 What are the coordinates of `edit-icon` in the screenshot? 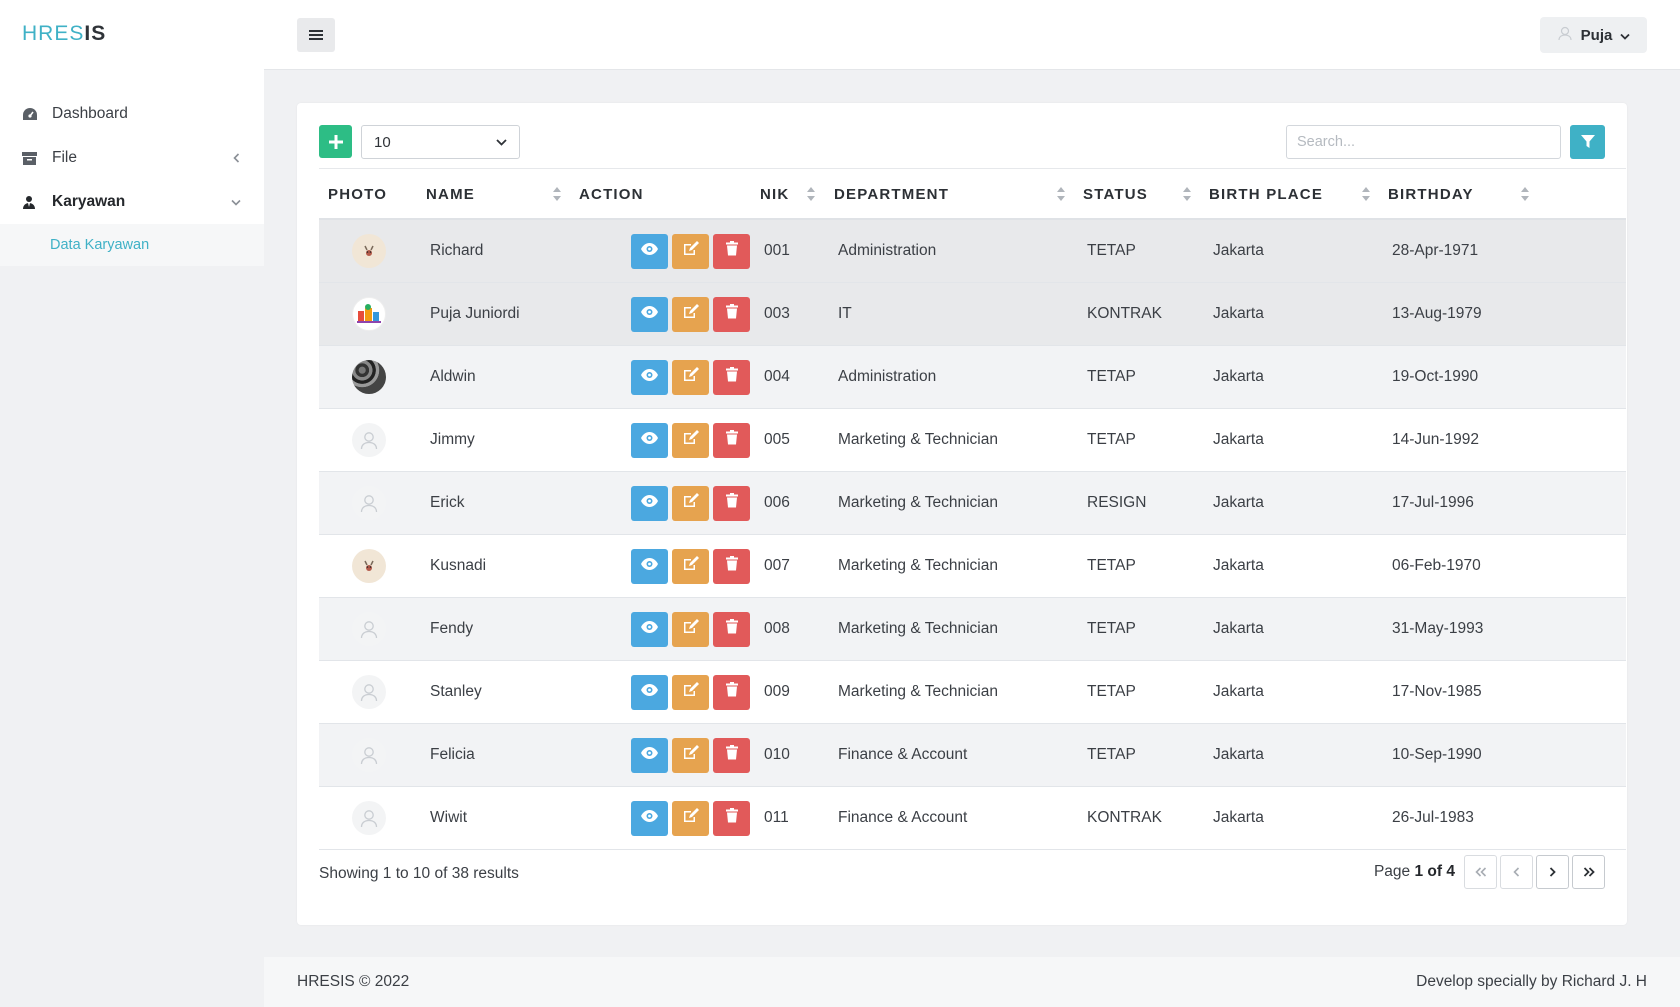 It's located at (691, 692).